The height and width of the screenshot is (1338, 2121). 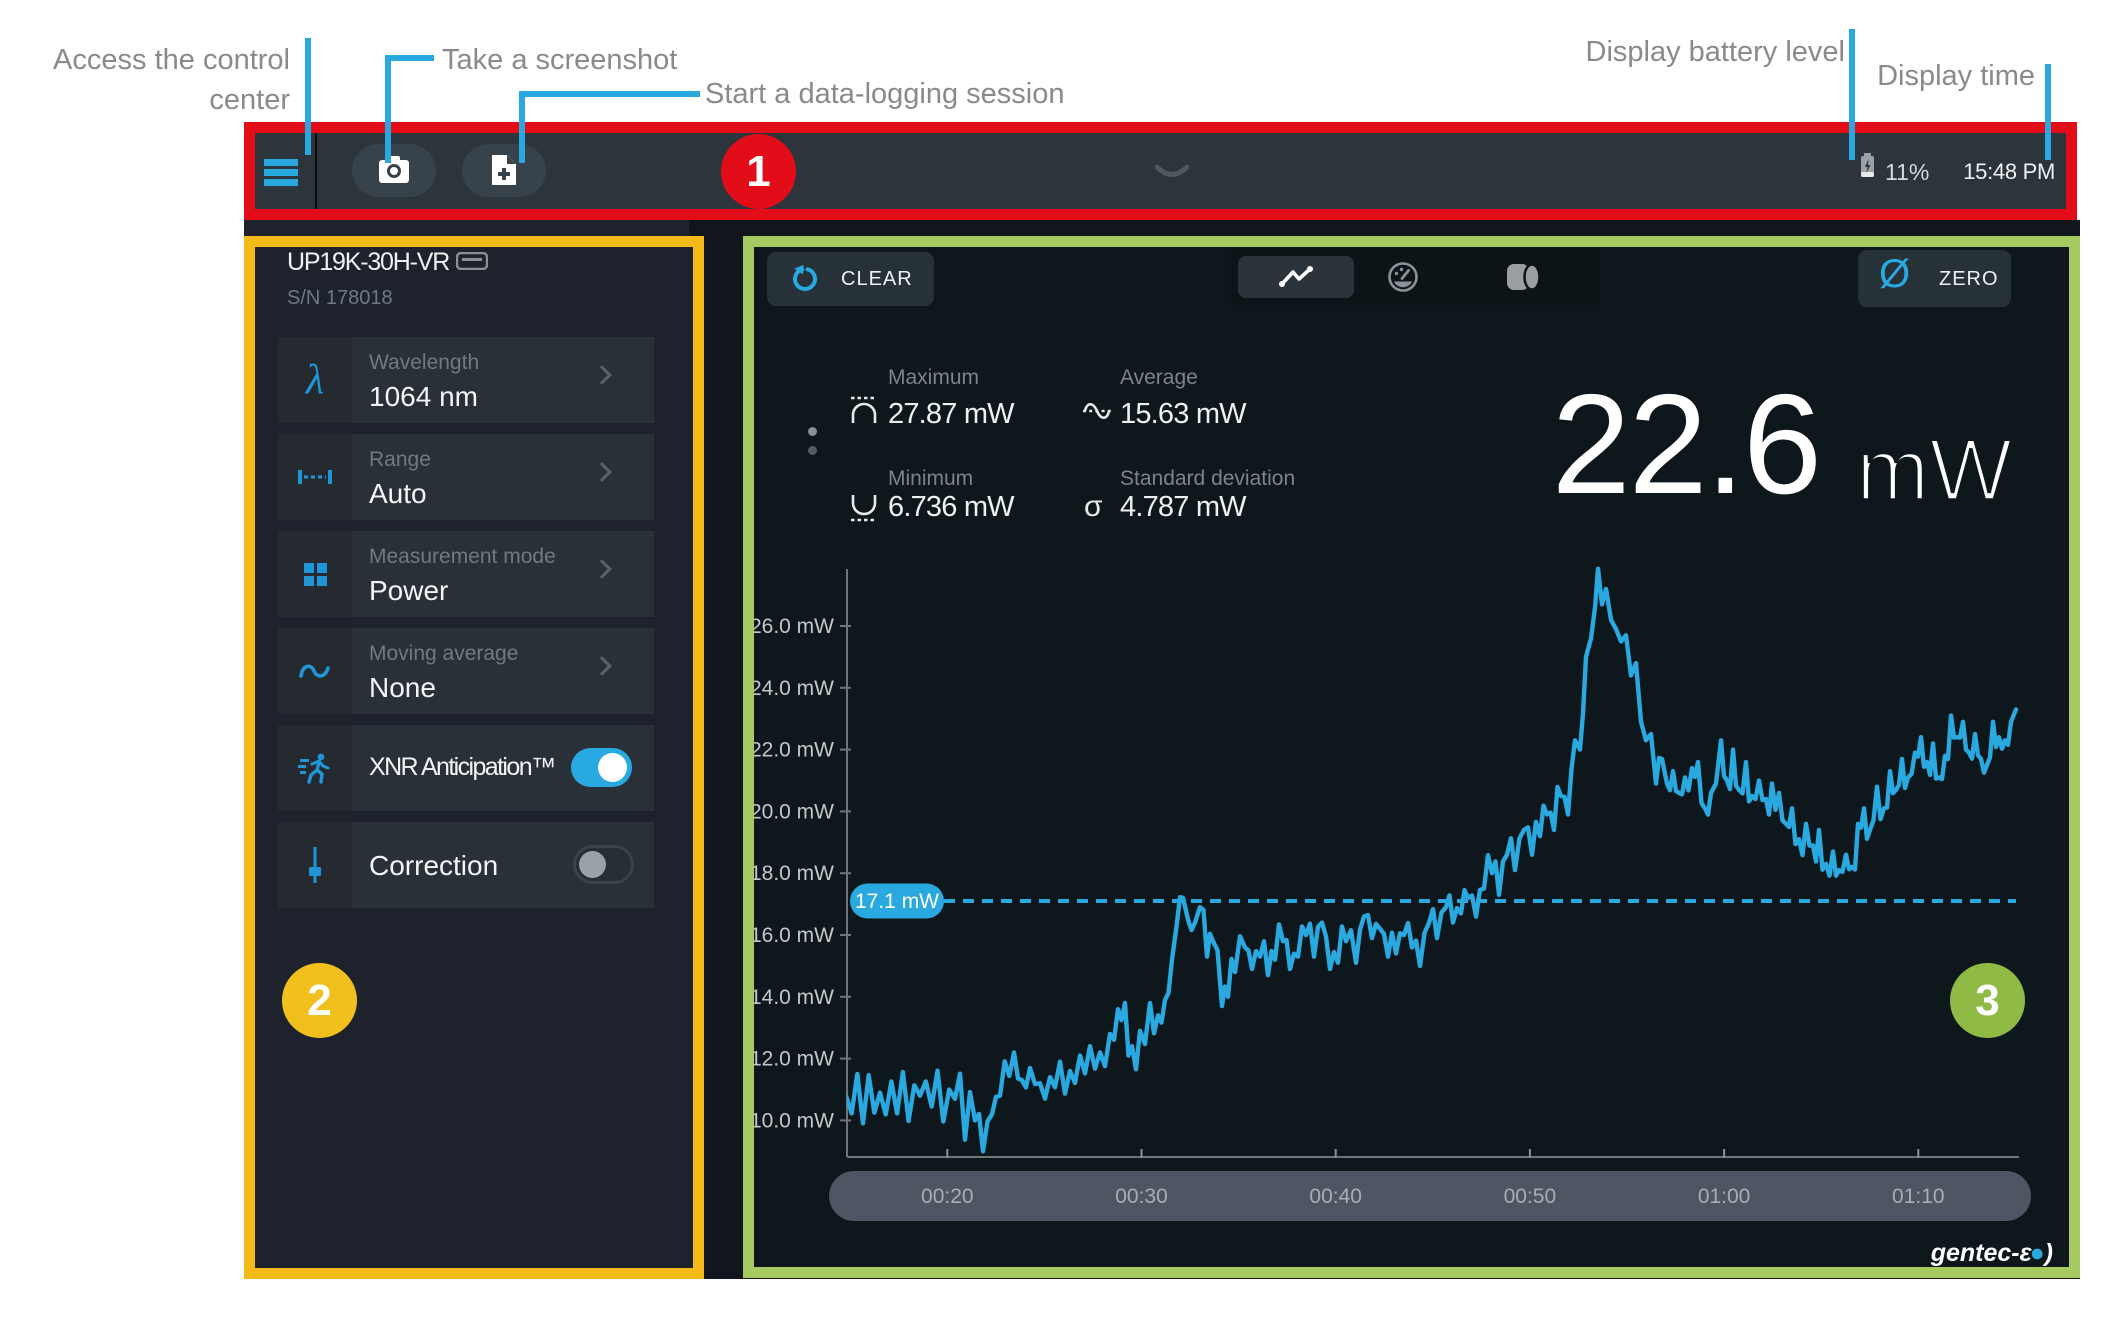 What do you see at coordinates (794, 688) in the screenshot?
I see `svg-text: 24.0 mW` at bounding box center [794, 688].